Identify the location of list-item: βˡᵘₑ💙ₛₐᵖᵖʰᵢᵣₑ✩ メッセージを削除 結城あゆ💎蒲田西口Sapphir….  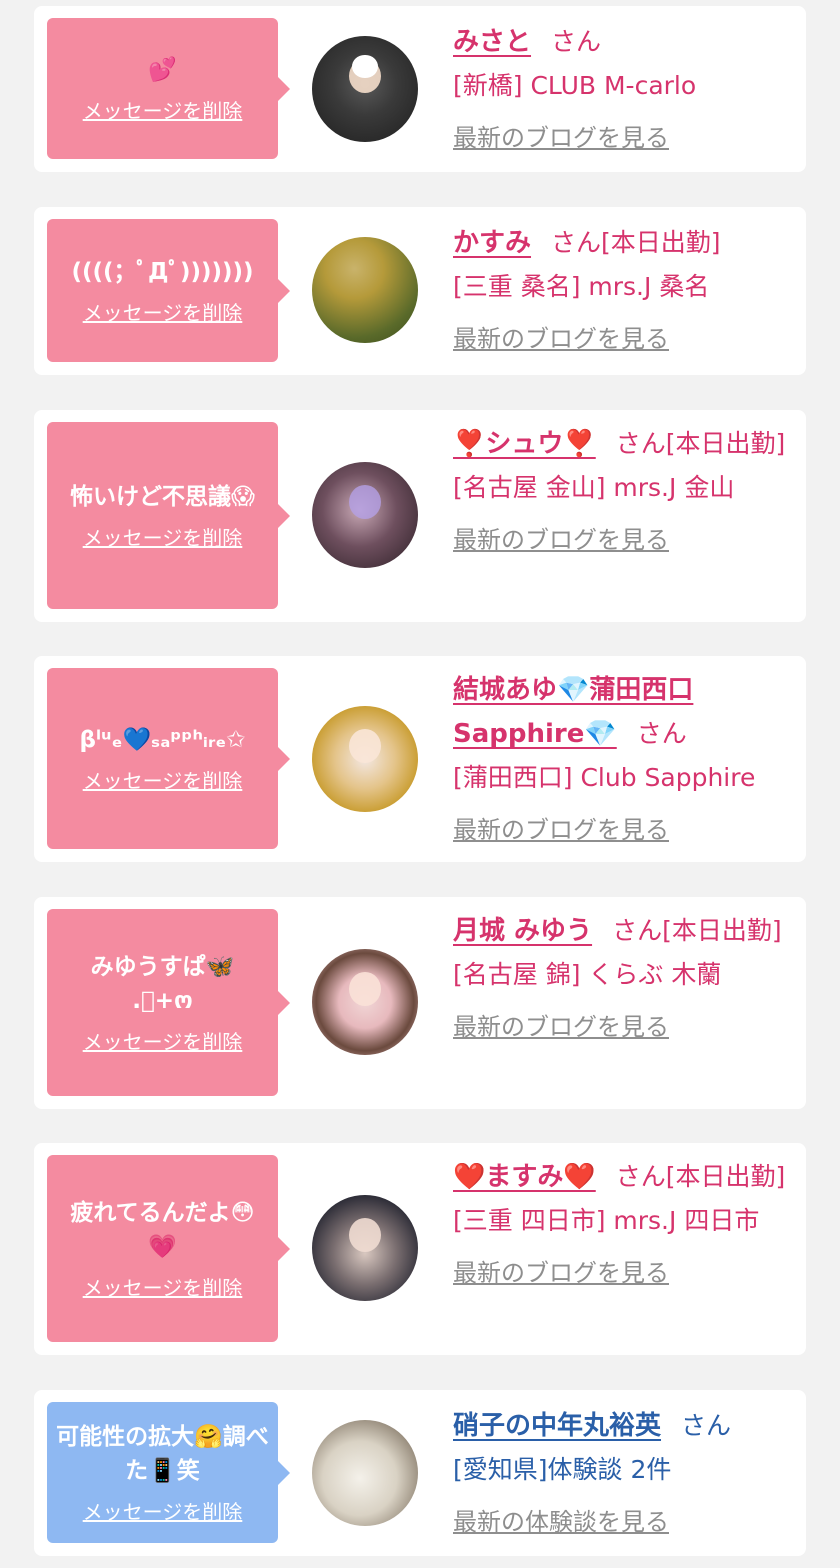
(420, 759).